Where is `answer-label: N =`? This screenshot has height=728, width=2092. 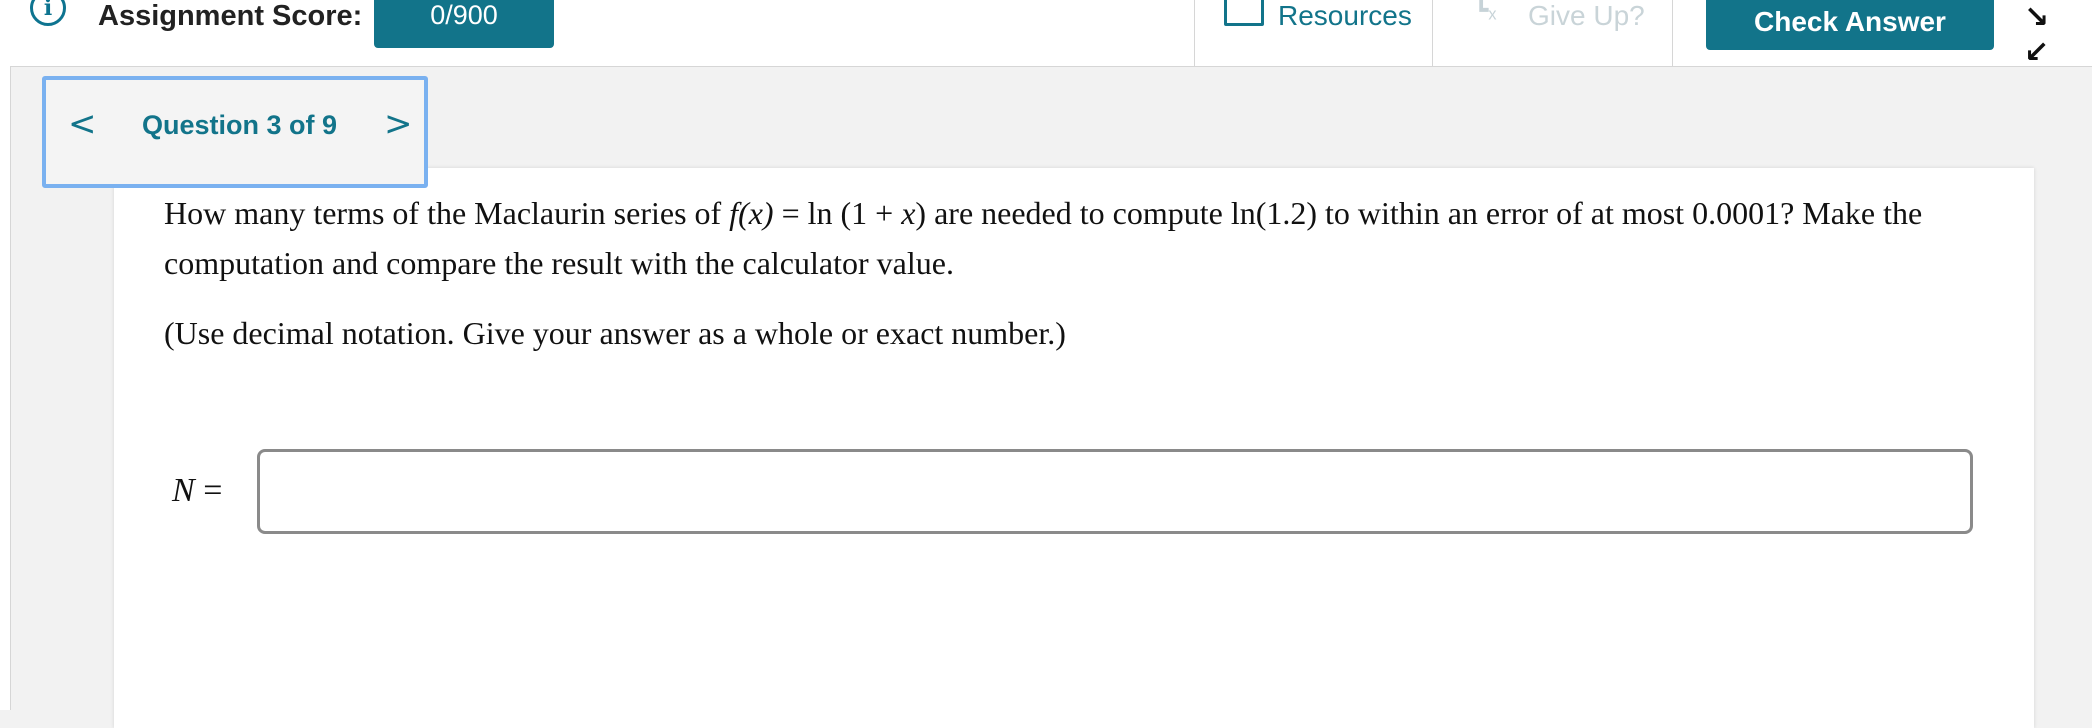
answer-label: N = is located at coordinates (197, 491).